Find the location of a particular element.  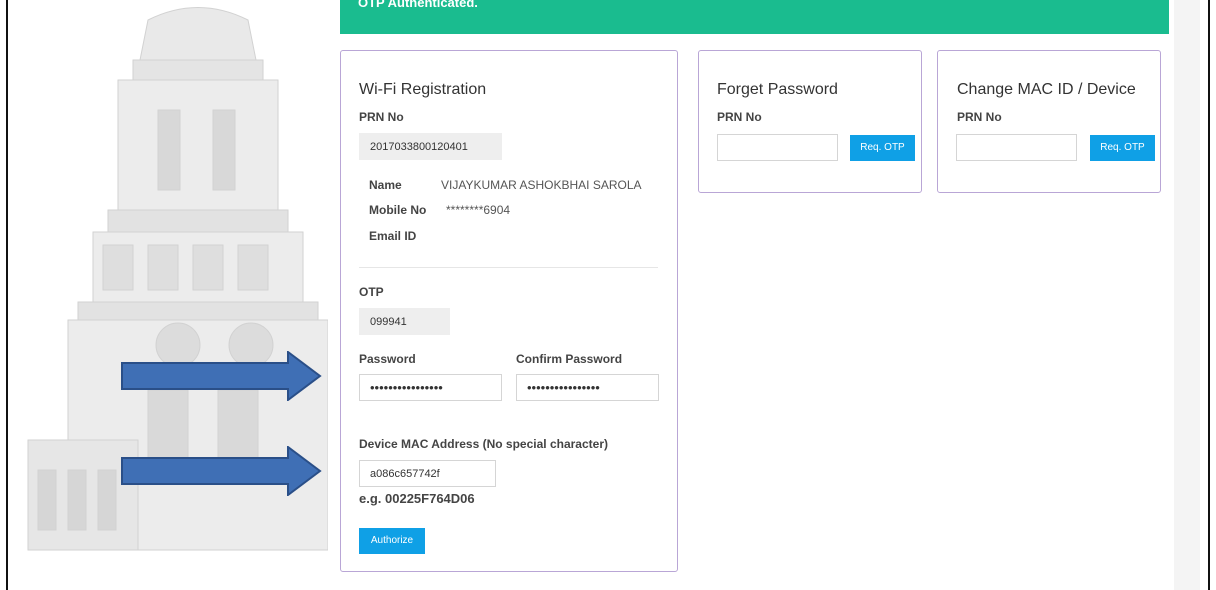

confirm-password-input: •••••••••••••••• is located at coordinates (587, 387).